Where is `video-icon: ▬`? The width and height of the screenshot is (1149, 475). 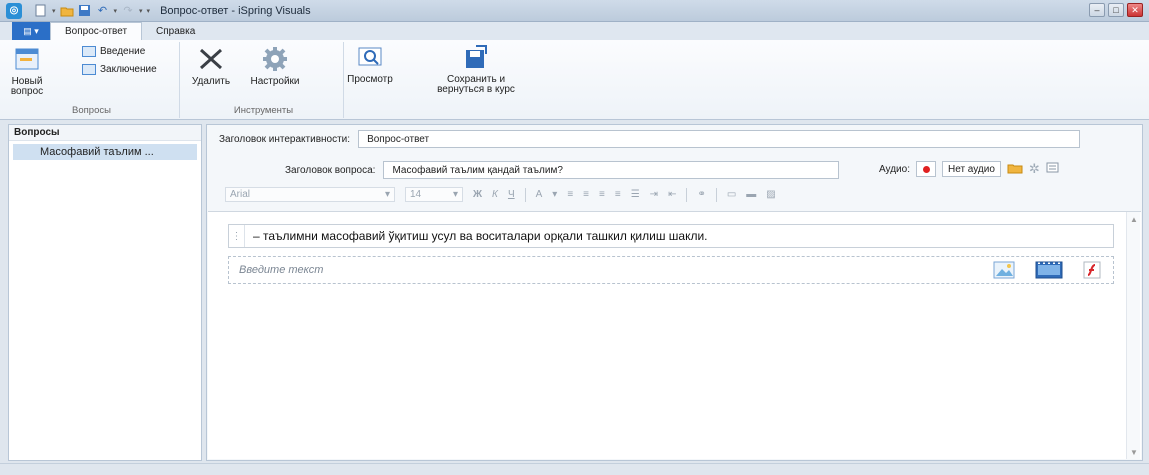 video-icon: ▬ is located at coordinates (751, 194).